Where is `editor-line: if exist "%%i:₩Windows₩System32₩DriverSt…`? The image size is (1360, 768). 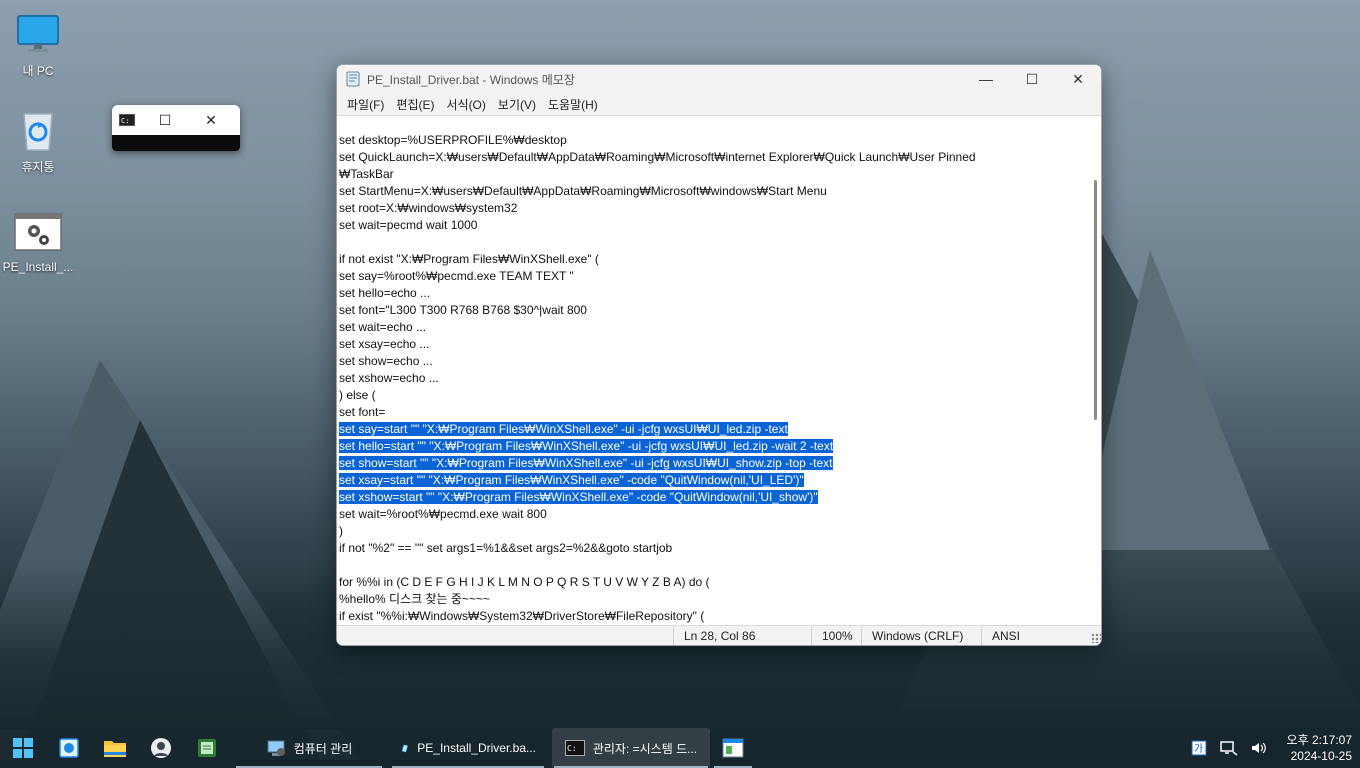
editor-line: if exist "%%i:₩Windows₩System32₩DriverSt… is located at coordinates (714, 616).